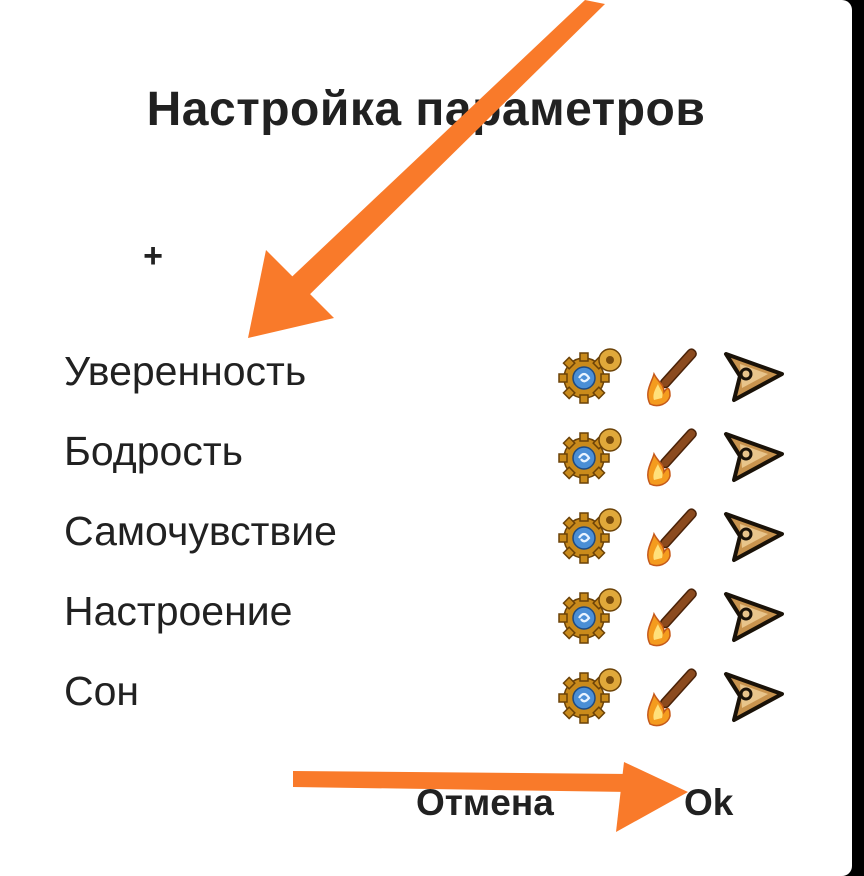  I want to click on parameter-row: Бодрость, so click(426, 455).